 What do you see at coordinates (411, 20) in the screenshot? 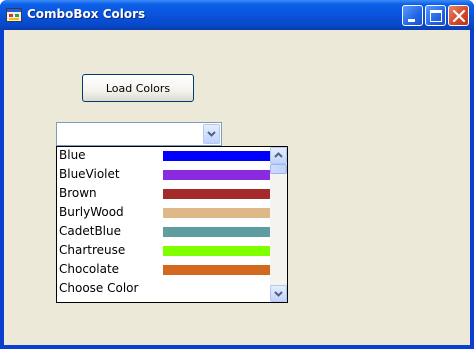
I see `minimize-icon` at bounding box center [411, 20].